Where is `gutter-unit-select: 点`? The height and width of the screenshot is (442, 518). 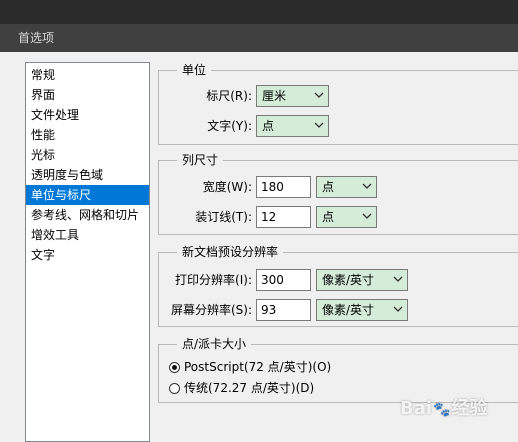
gutter-unit-select: 点 is located at coordinates (346, 217).